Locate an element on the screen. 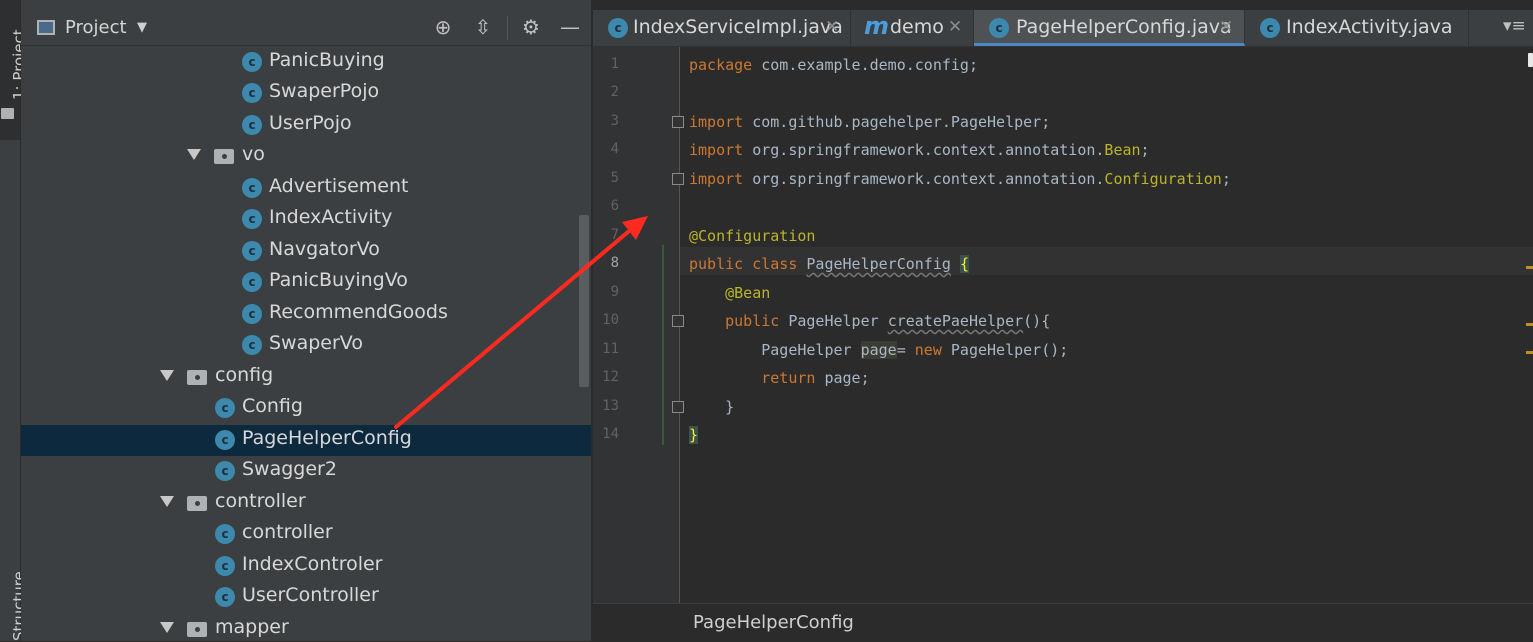 The height and width of the screenshot is (642, 1533). code-line: public PageHelper createPaeHelper(){ is located at coordinates (869, 321).